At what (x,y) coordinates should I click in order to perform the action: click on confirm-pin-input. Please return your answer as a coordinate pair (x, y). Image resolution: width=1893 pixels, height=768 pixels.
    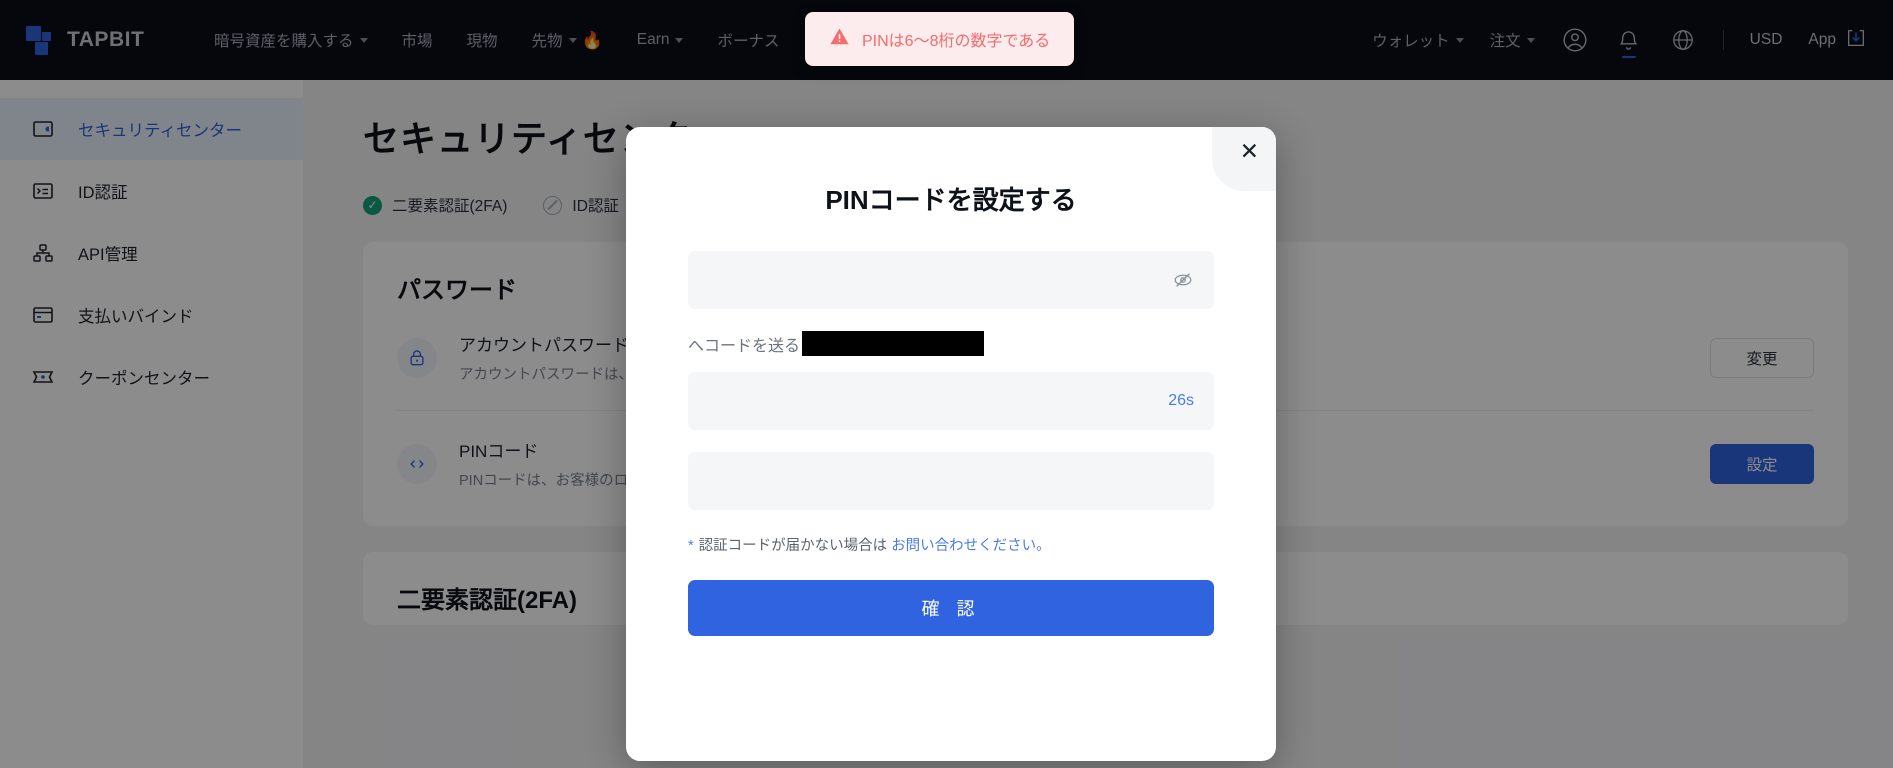
    Looking at the image, I should click on (951, 481).